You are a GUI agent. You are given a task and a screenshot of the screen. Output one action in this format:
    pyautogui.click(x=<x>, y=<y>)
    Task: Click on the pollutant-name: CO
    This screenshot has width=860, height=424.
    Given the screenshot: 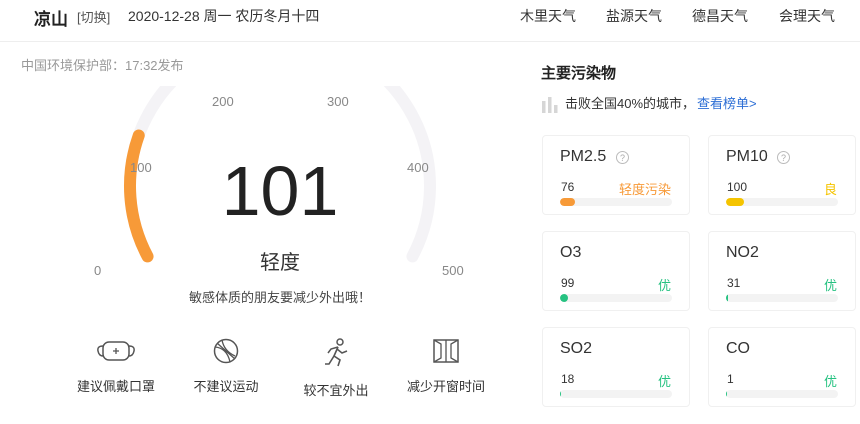 What is the action you would take?
    pyautogui.click(x=738, y=348)
    